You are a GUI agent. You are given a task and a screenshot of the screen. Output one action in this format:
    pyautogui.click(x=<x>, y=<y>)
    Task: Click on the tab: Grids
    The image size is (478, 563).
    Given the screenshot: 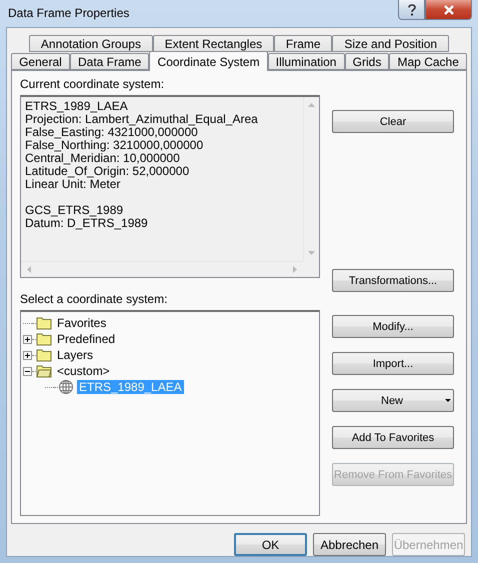 What is the action you would take?
    pyautogui.click(x=367, y=61)
    